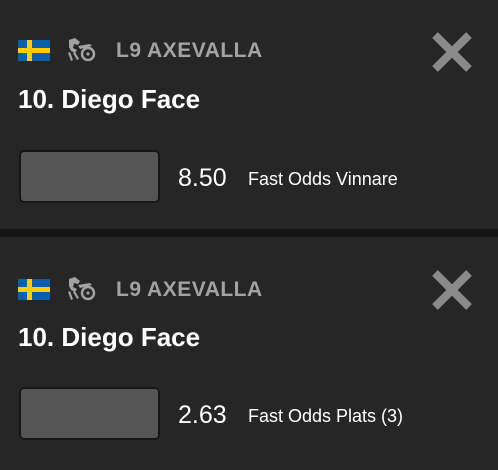 This screenshot has width=498, height=470. Describe the element at coordinates (323, 179) in the screenshot. I see `bet-type-label: Fast Odds Vinnare` at that location.